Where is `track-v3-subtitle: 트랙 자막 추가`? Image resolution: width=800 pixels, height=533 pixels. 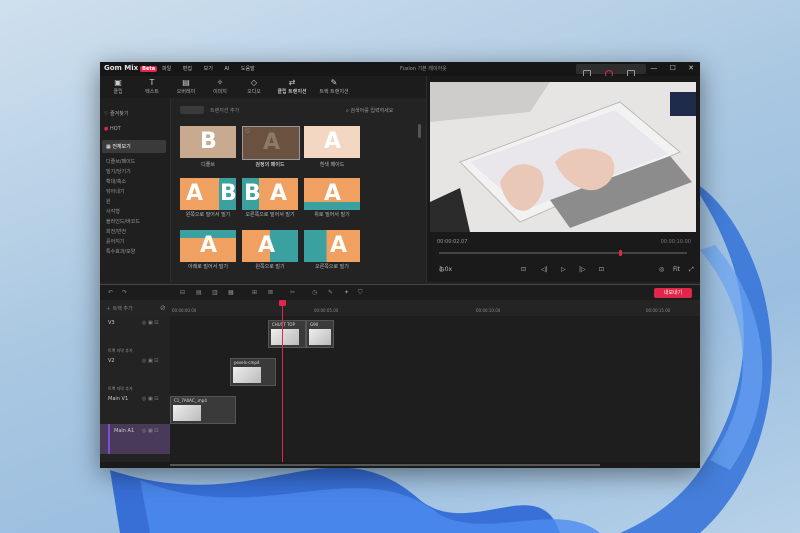 track-v3-subtitle: 트랙 자막 추가 is located at coordinates (120, 351).